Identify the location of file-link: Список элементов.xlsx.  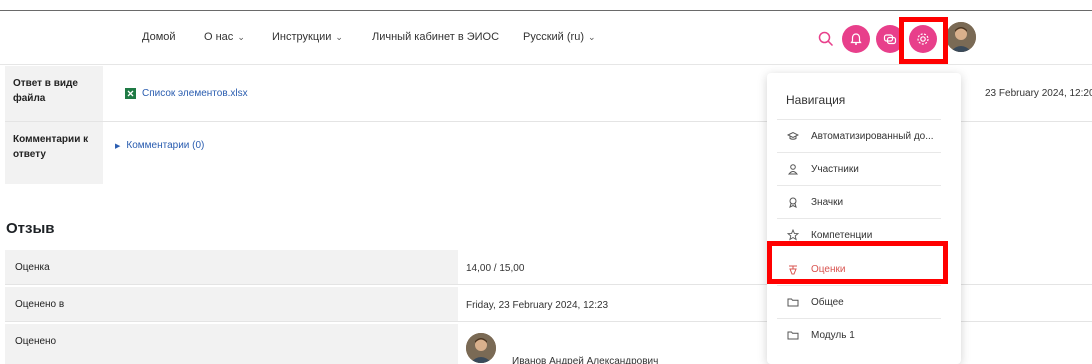
(186, 93).